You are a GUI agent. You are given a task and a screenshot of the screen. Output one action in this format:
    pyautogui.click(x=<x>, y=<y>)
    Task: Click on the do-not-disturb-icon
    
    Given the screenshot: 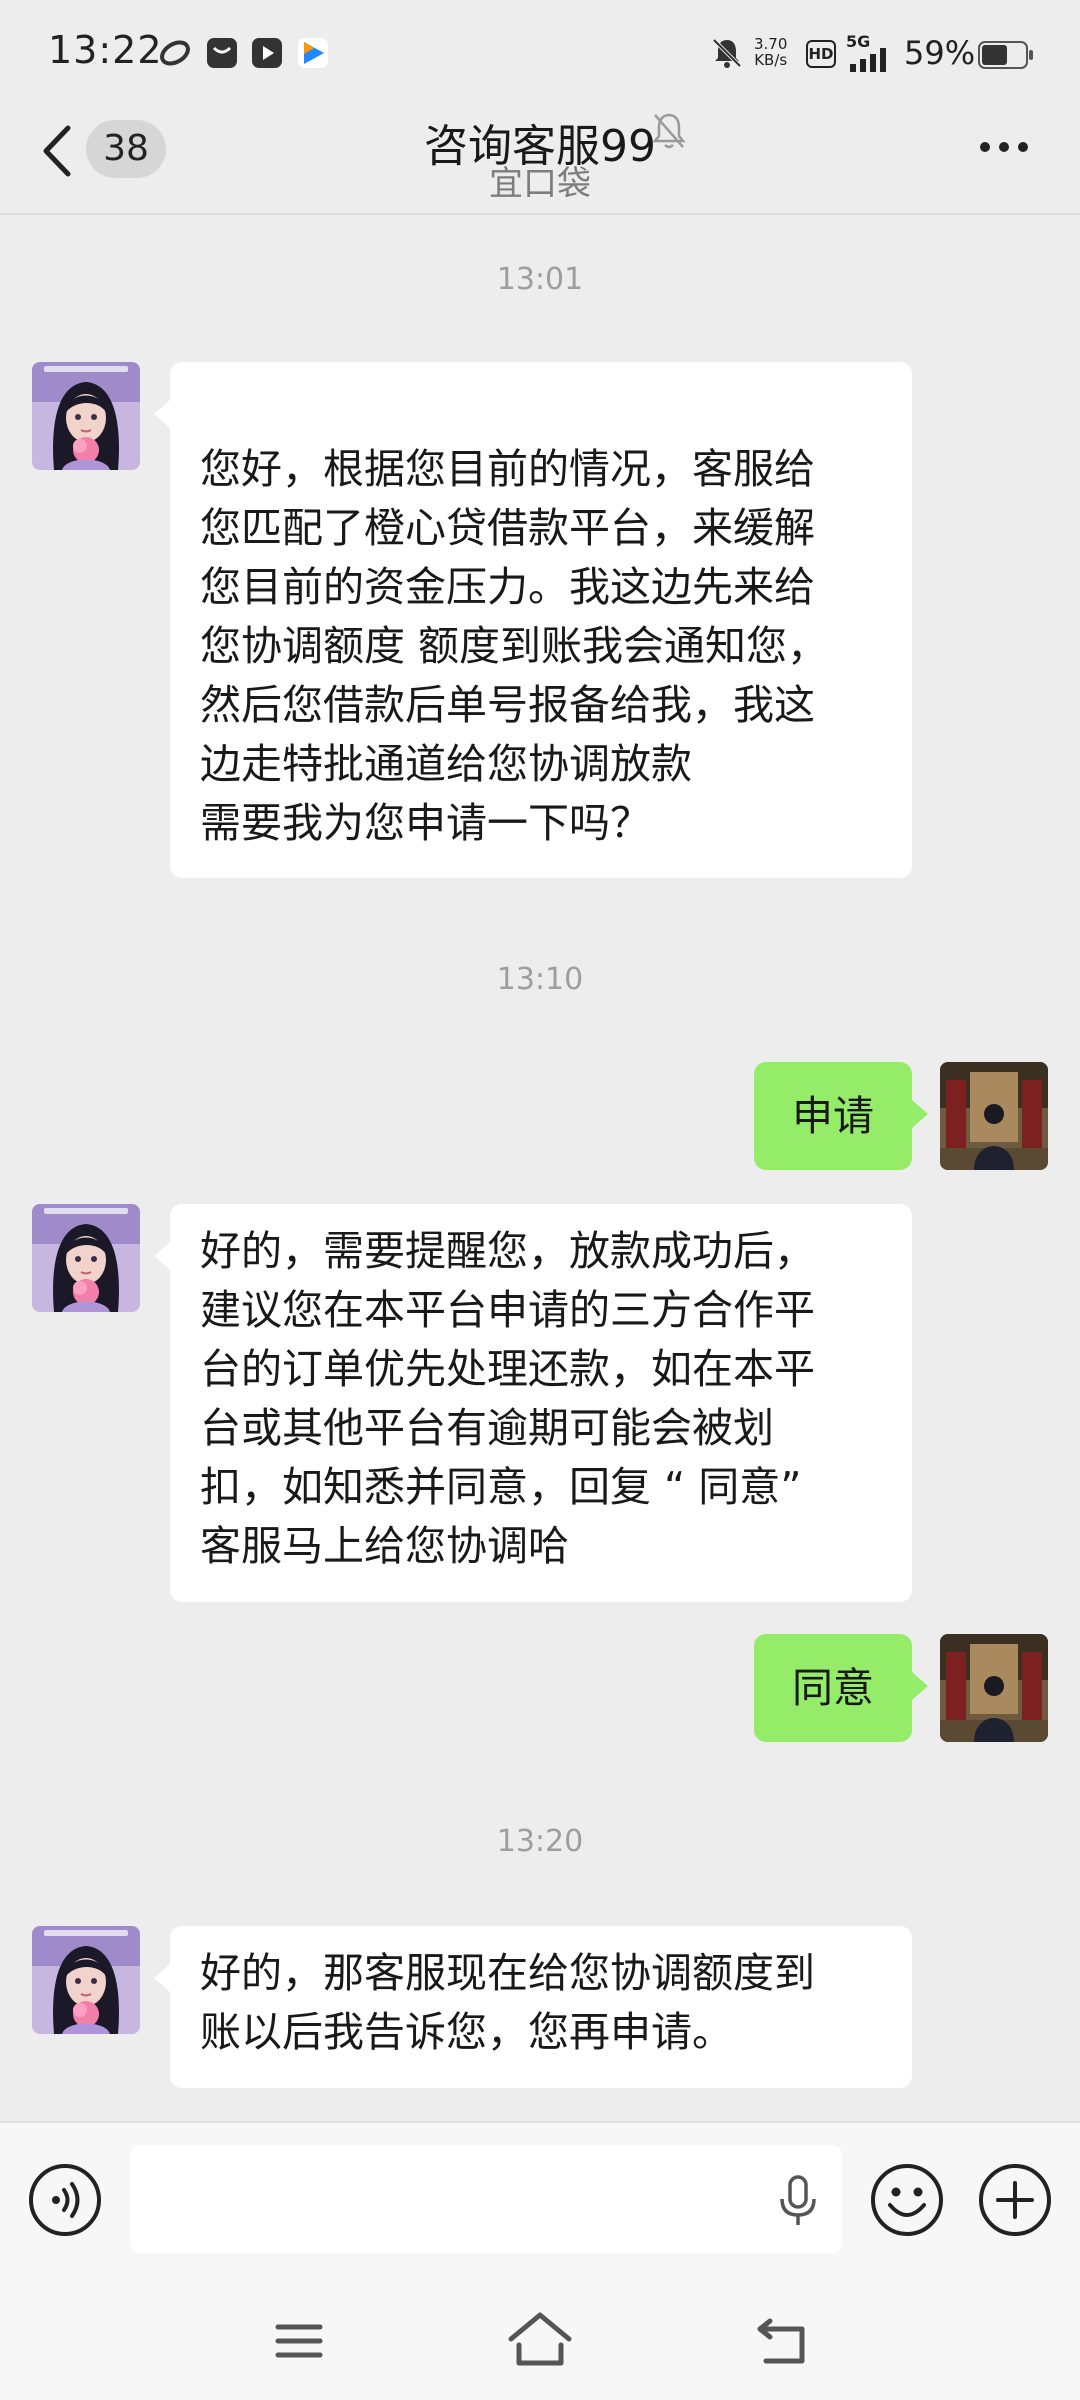 What is the action you would take?
    pyautogui.click(x=727, y=53)
    